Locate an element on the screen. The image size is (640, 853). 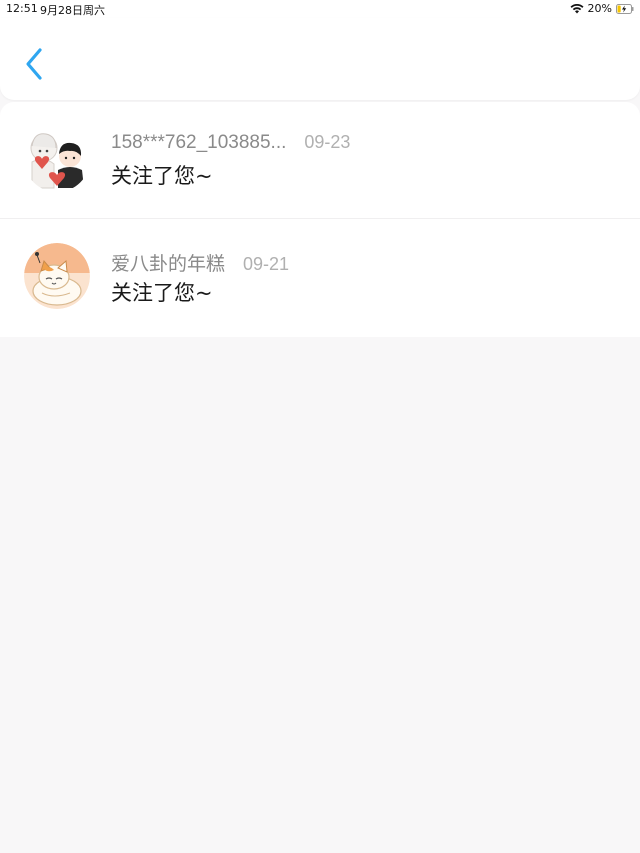
back-button is located at coordinates (34, 64).